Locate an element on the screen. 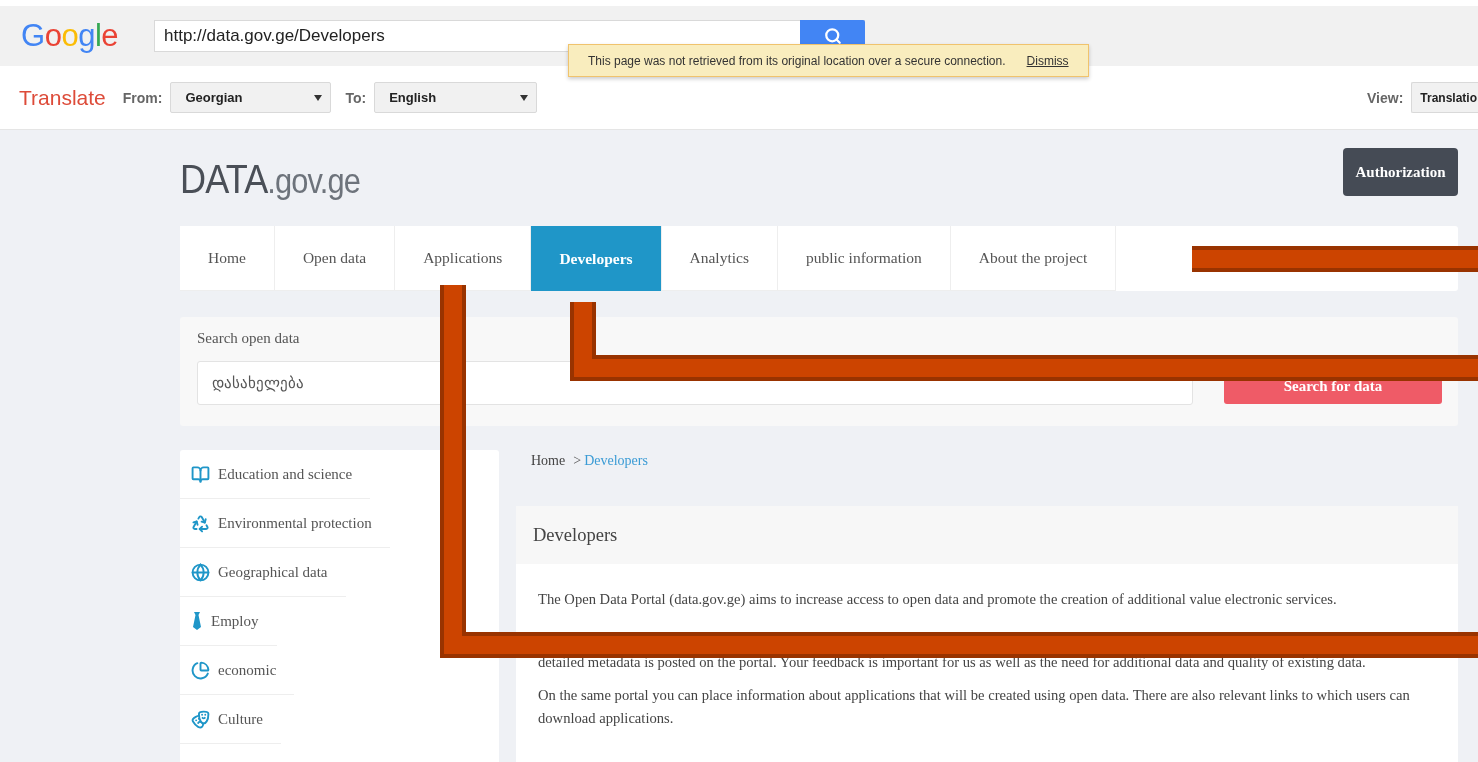 The width and height of the screenshot is (1478, 762). nav-tab: About the project is located at coordinates (1033, 258).